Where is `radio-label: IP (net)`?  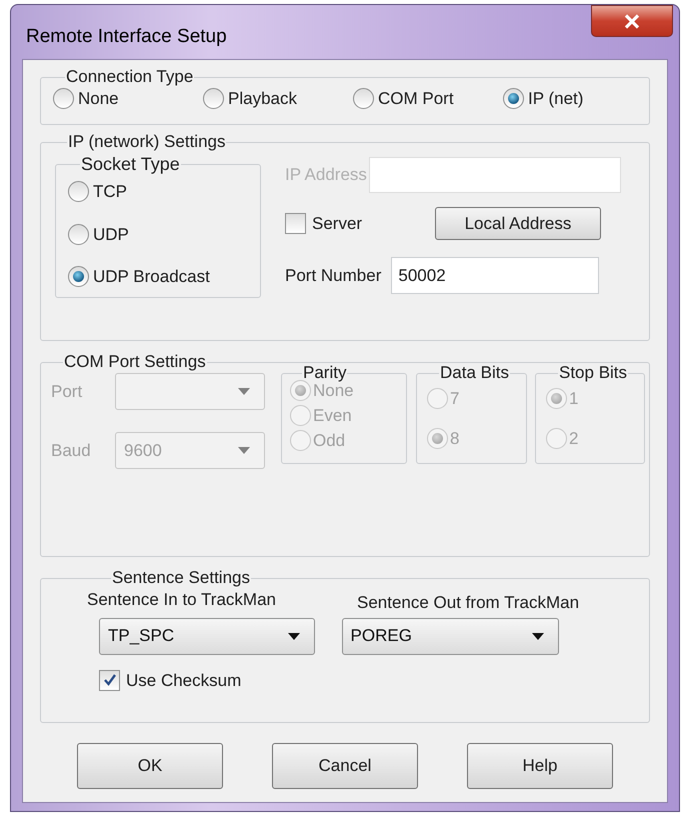
radio-label: IP (net) is located at coordinates (556, 99).